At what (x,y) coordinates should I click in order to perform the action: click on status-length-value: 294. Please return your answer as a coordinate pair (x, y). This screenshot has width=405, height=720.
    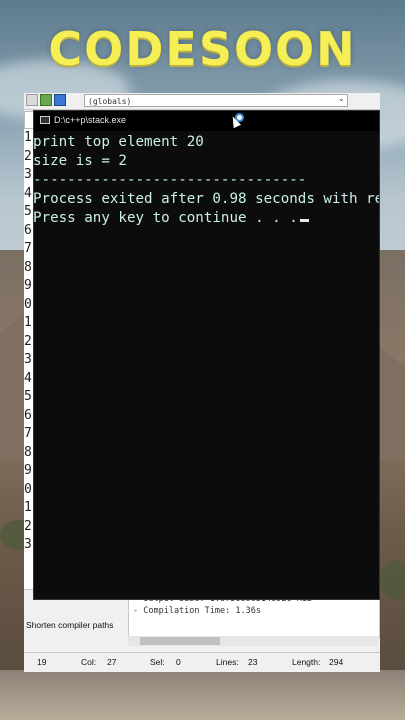
    Looking at the image, I should click on (336, 662).